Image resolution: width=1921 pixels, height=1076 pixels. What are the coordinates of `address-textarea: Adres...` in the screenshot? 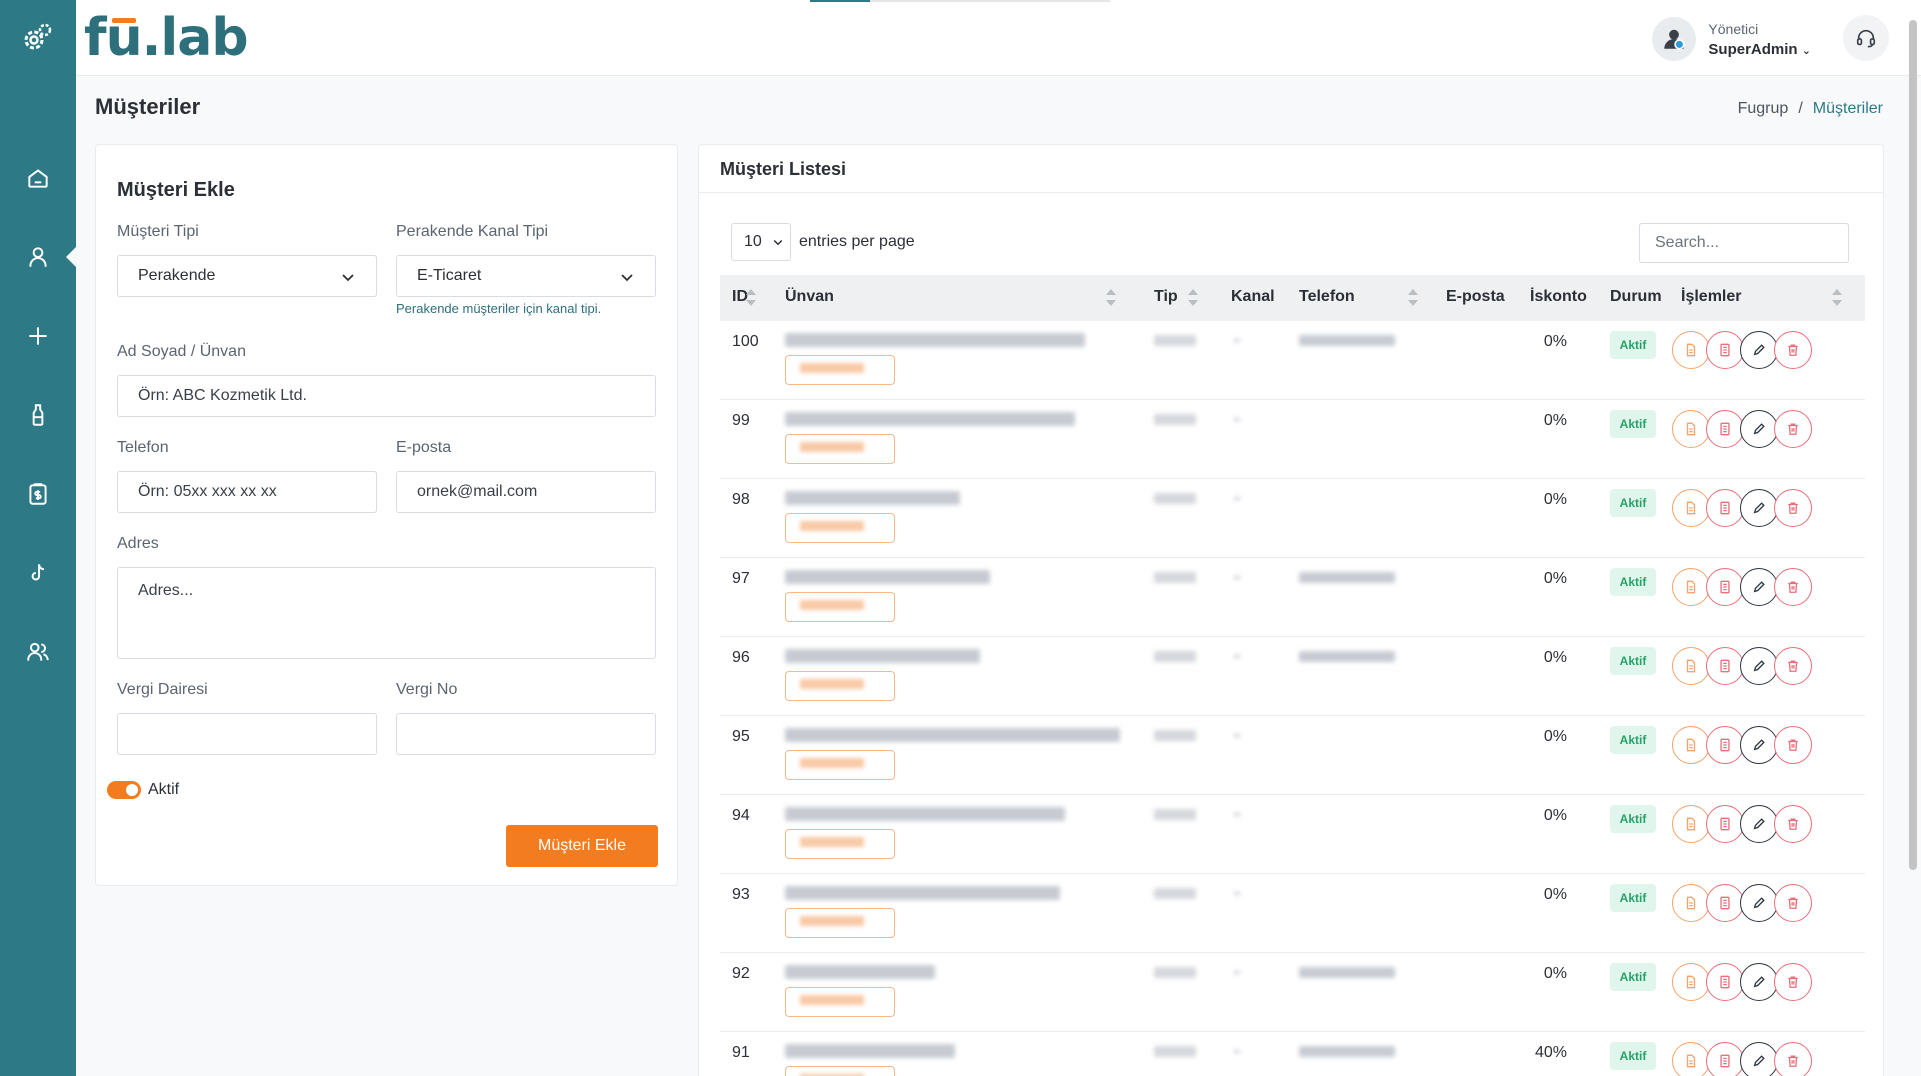 It's located at (386, 613).